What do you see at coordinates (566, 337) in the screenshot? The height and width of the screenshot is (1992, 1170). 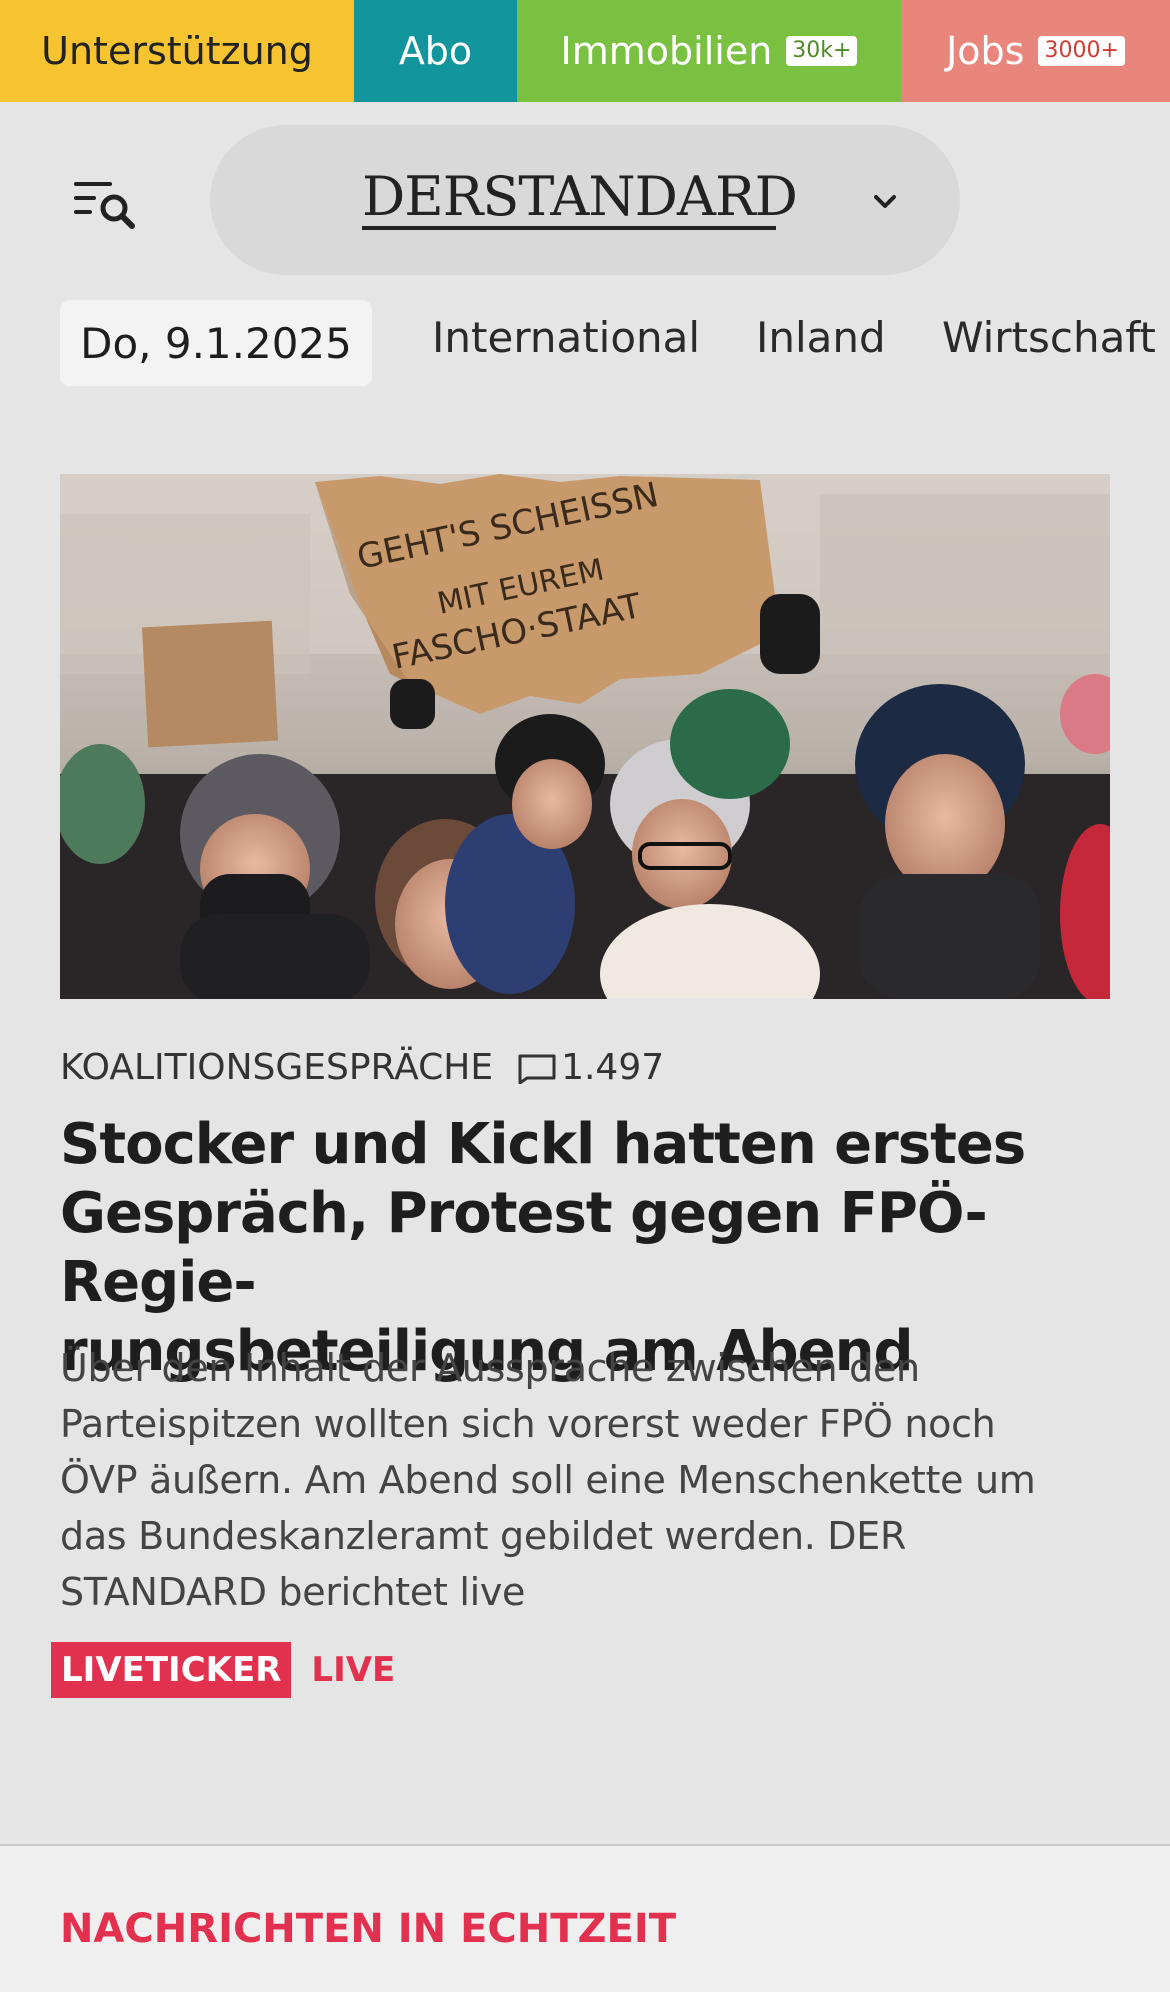 I see `nav-item-international: International` at bounding box center [566, 337].